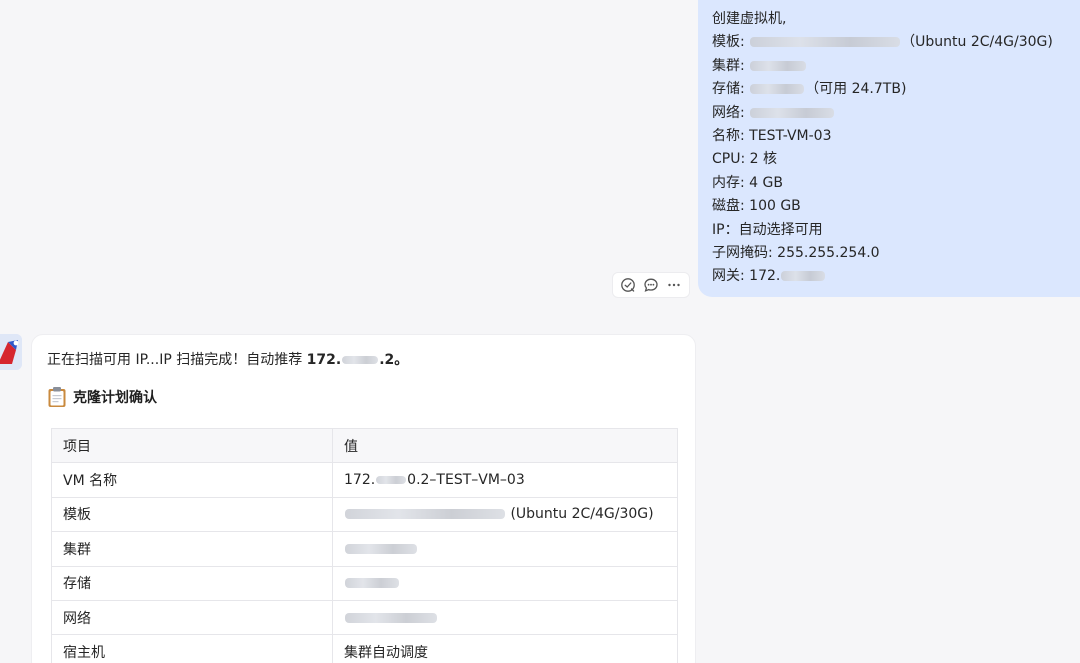  Describe the element at coordinates (324, 360) in the screenshot. I see `recommended-ip-start: 172.` at that location.